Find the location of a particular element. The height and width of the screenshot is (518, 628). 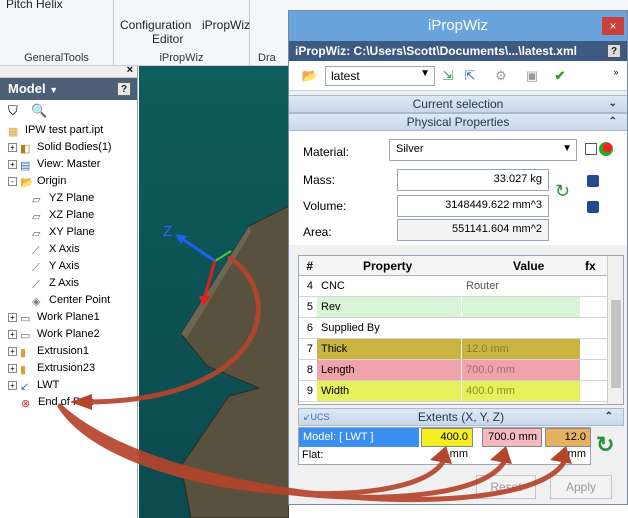

model-header: Model ▼ ? is located at coordinates (68, 89).